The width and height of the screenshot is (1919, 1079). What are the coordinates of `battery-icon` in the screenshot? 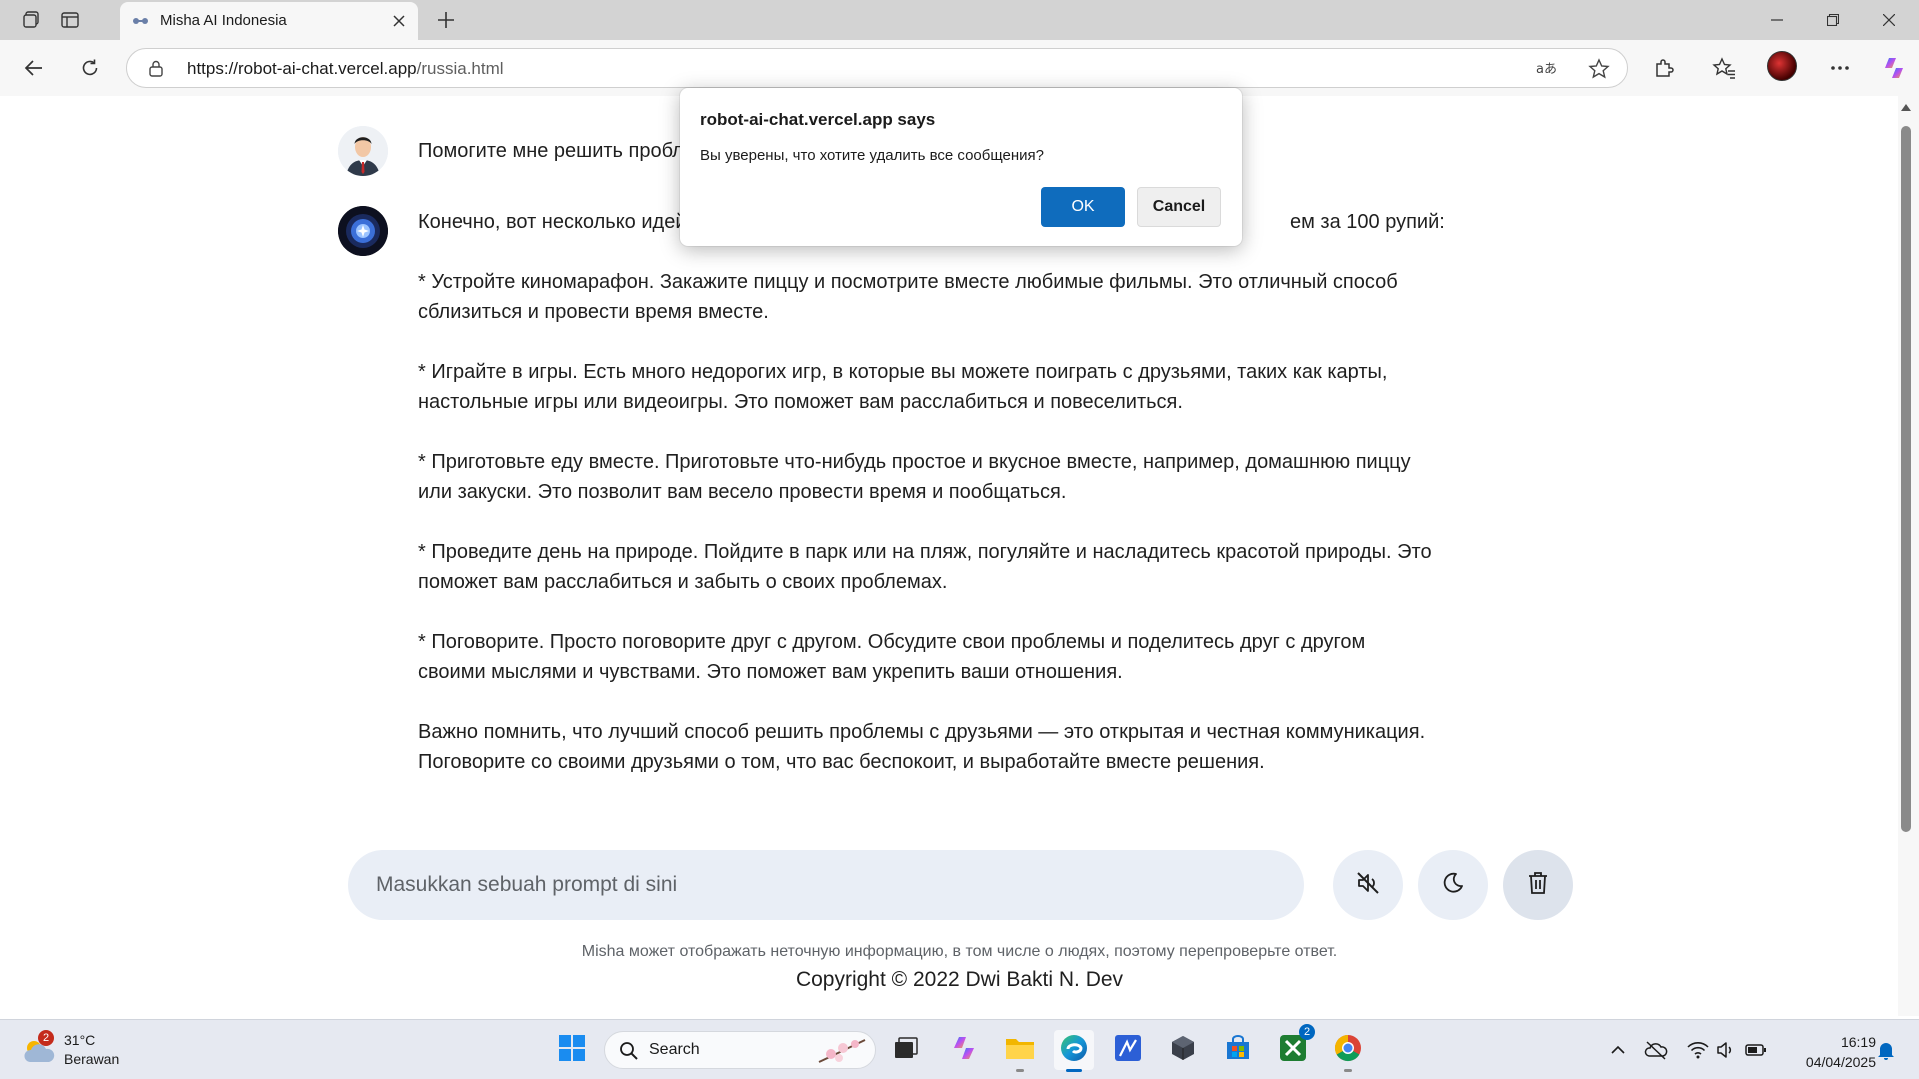 It's located at (1756, 1050).